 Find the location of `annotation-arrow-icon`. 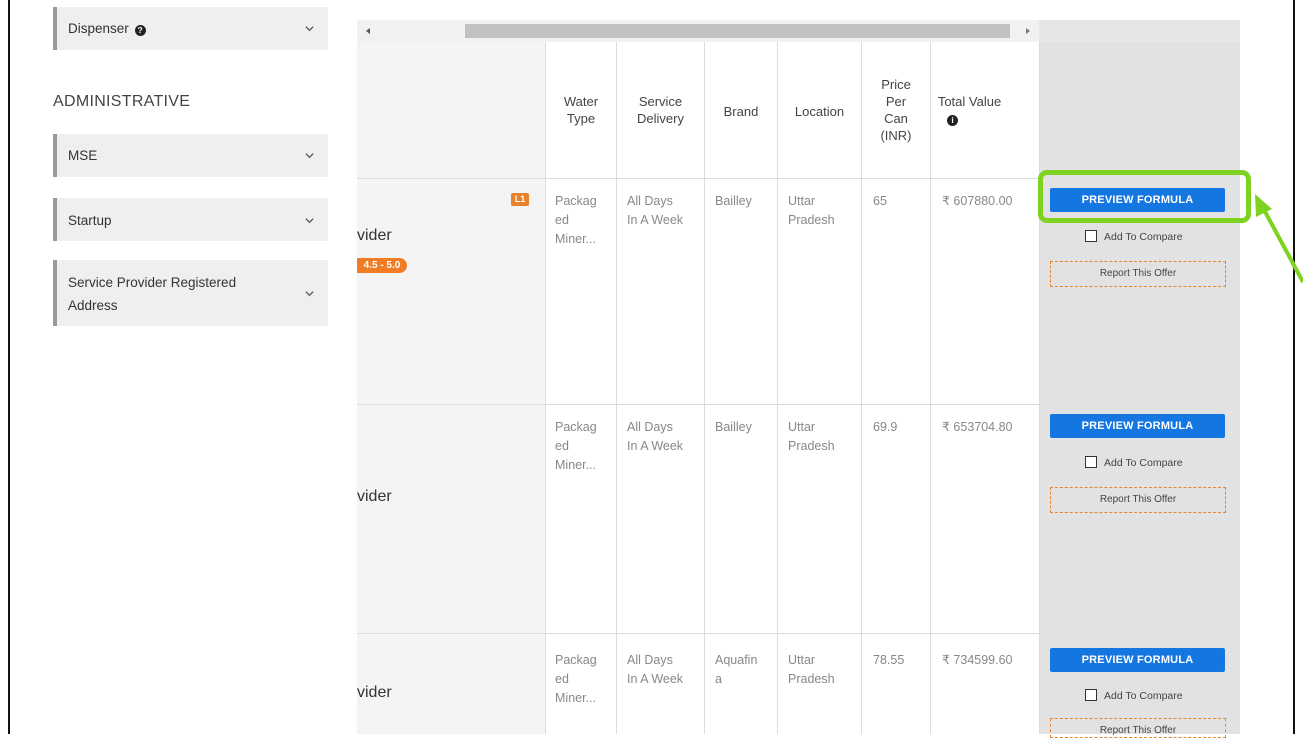

annotation-arrow-icon is located at coordinates (1279, 238).